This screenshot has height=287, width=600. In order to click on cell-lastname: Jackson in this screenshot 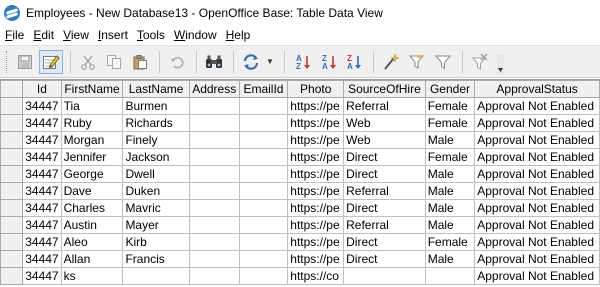, I will do `click(156, 157)`.